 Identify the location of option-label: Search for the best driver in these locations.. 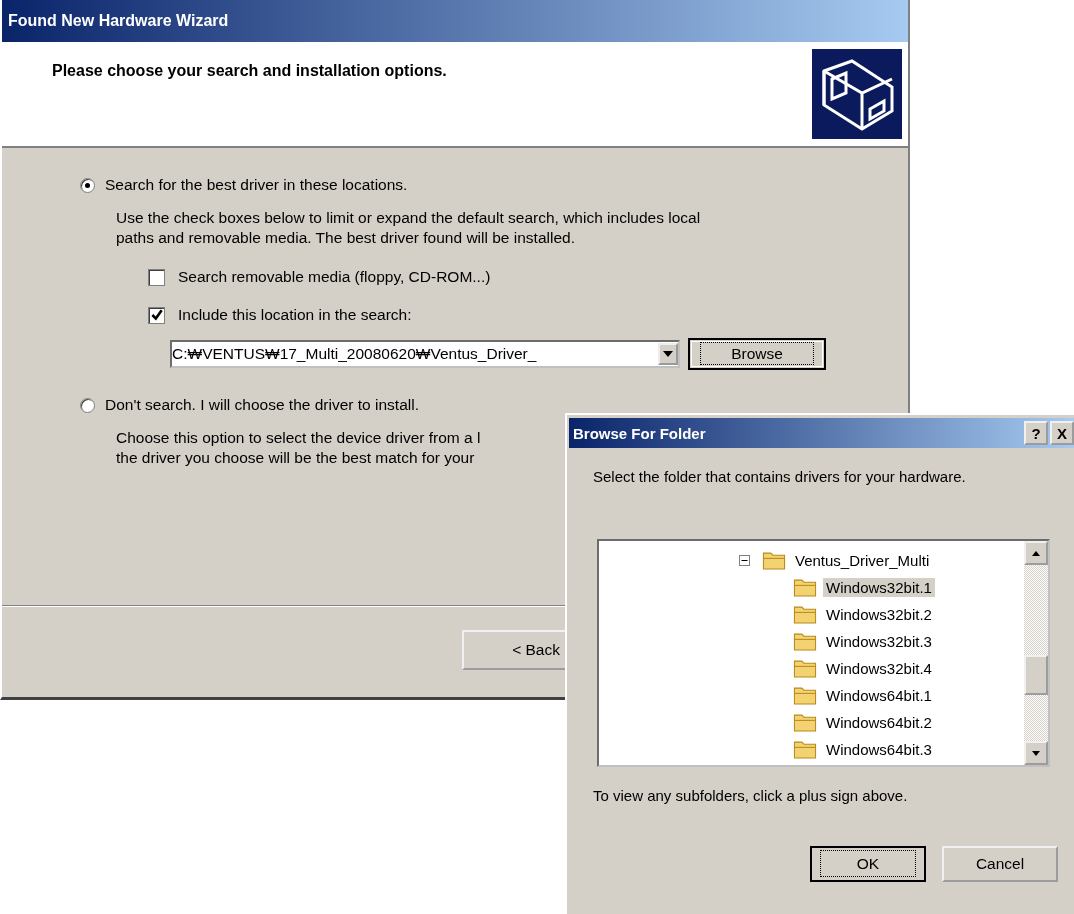
(256, 185).